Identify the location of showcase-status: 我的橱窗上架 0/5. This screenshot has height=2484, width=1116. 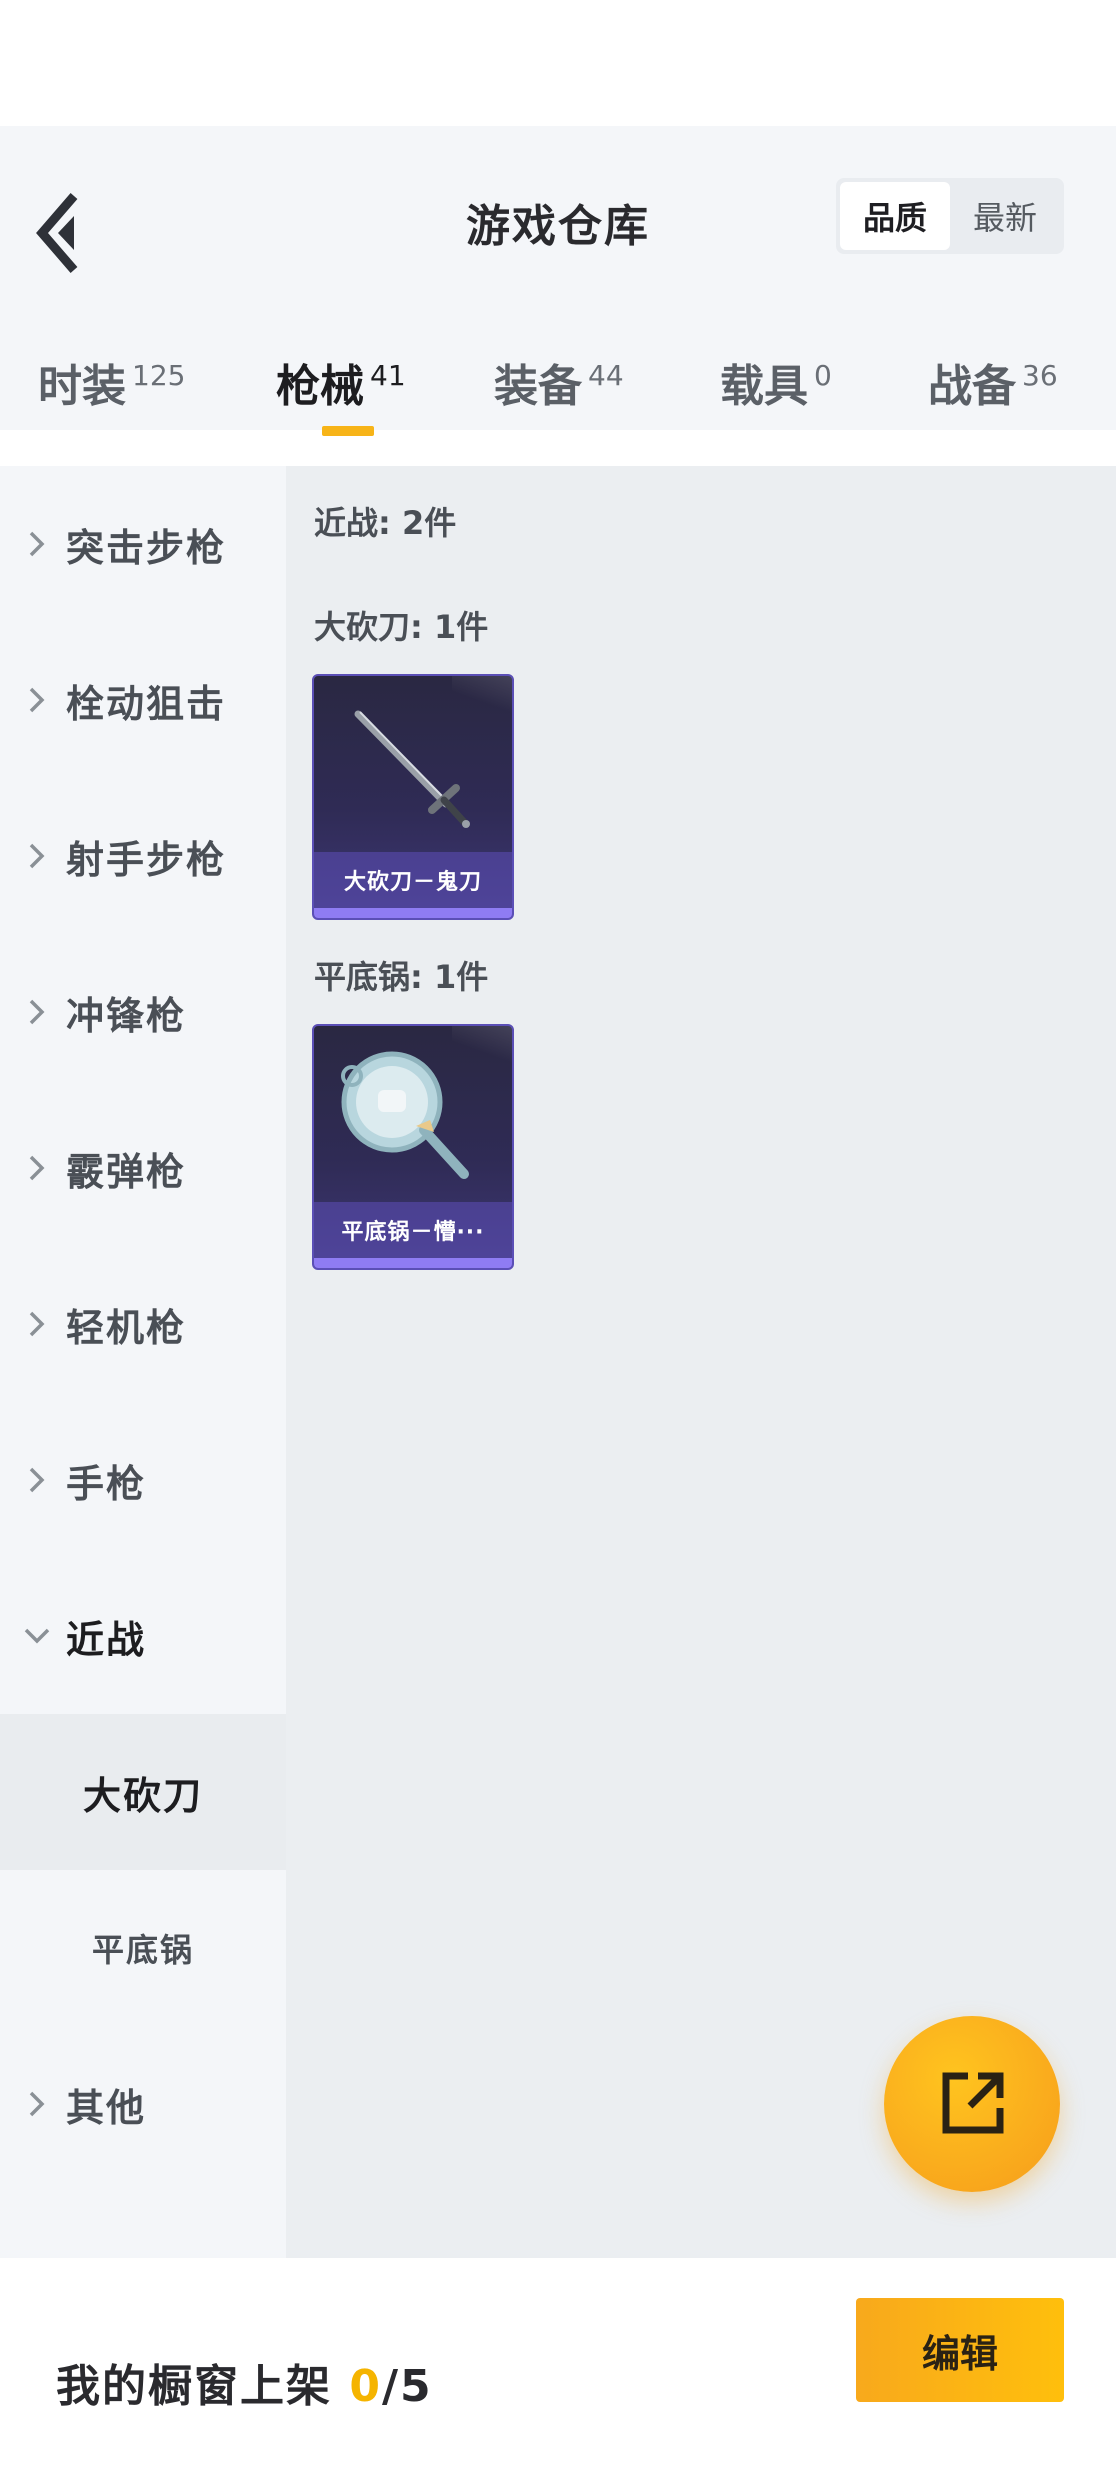
(244, 2382).